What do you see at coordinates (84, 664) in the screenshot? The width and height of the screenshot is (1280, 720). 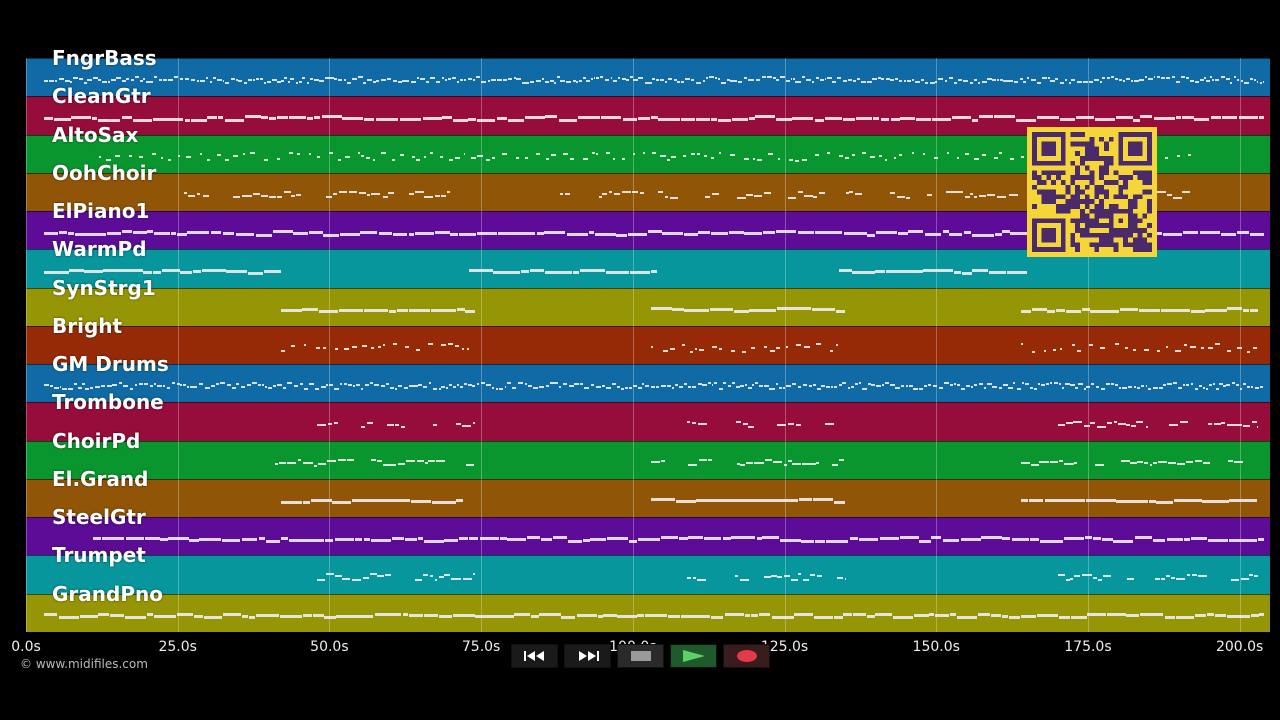 I see `copyright-text: © www.midifiles.com` at bounding box center [84, 664].